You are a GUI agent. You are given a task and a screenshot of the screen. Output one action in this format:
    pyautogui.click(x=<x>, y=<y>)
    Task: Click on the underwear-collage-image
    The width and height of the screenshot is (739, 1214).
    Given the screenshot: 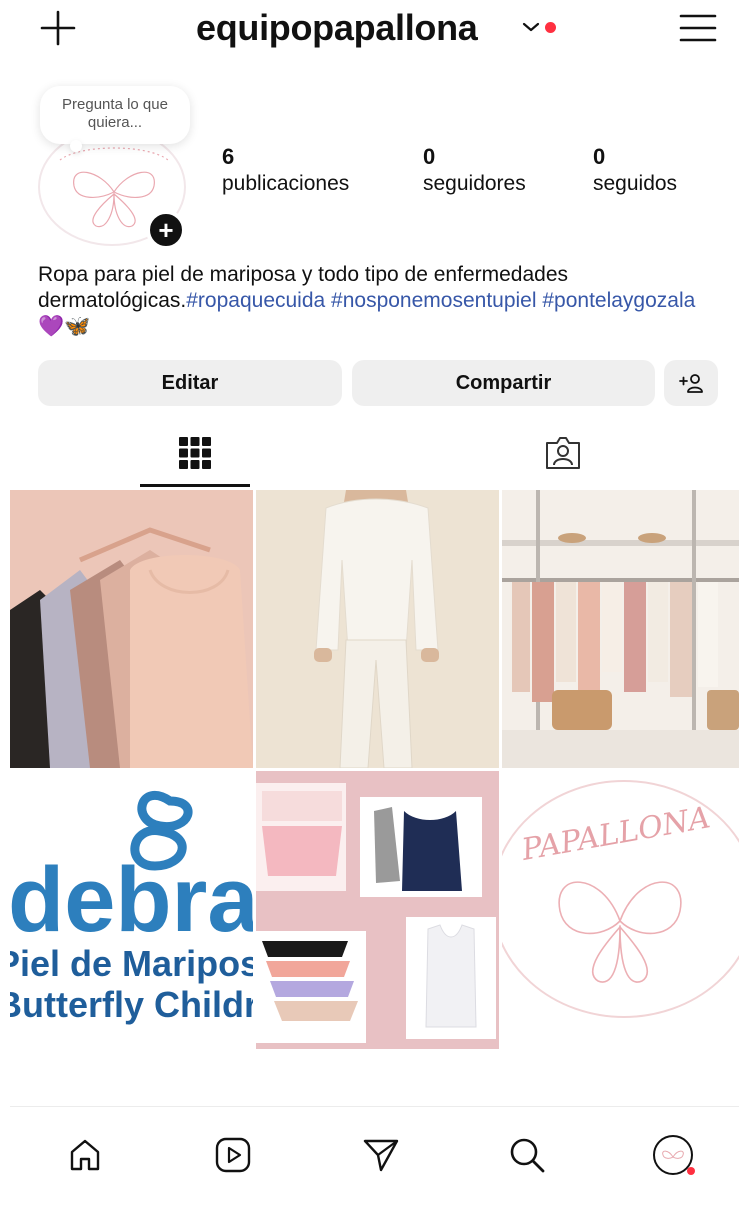 What is the action you would take?
    pyautogui.click(x=377, y=910)
    